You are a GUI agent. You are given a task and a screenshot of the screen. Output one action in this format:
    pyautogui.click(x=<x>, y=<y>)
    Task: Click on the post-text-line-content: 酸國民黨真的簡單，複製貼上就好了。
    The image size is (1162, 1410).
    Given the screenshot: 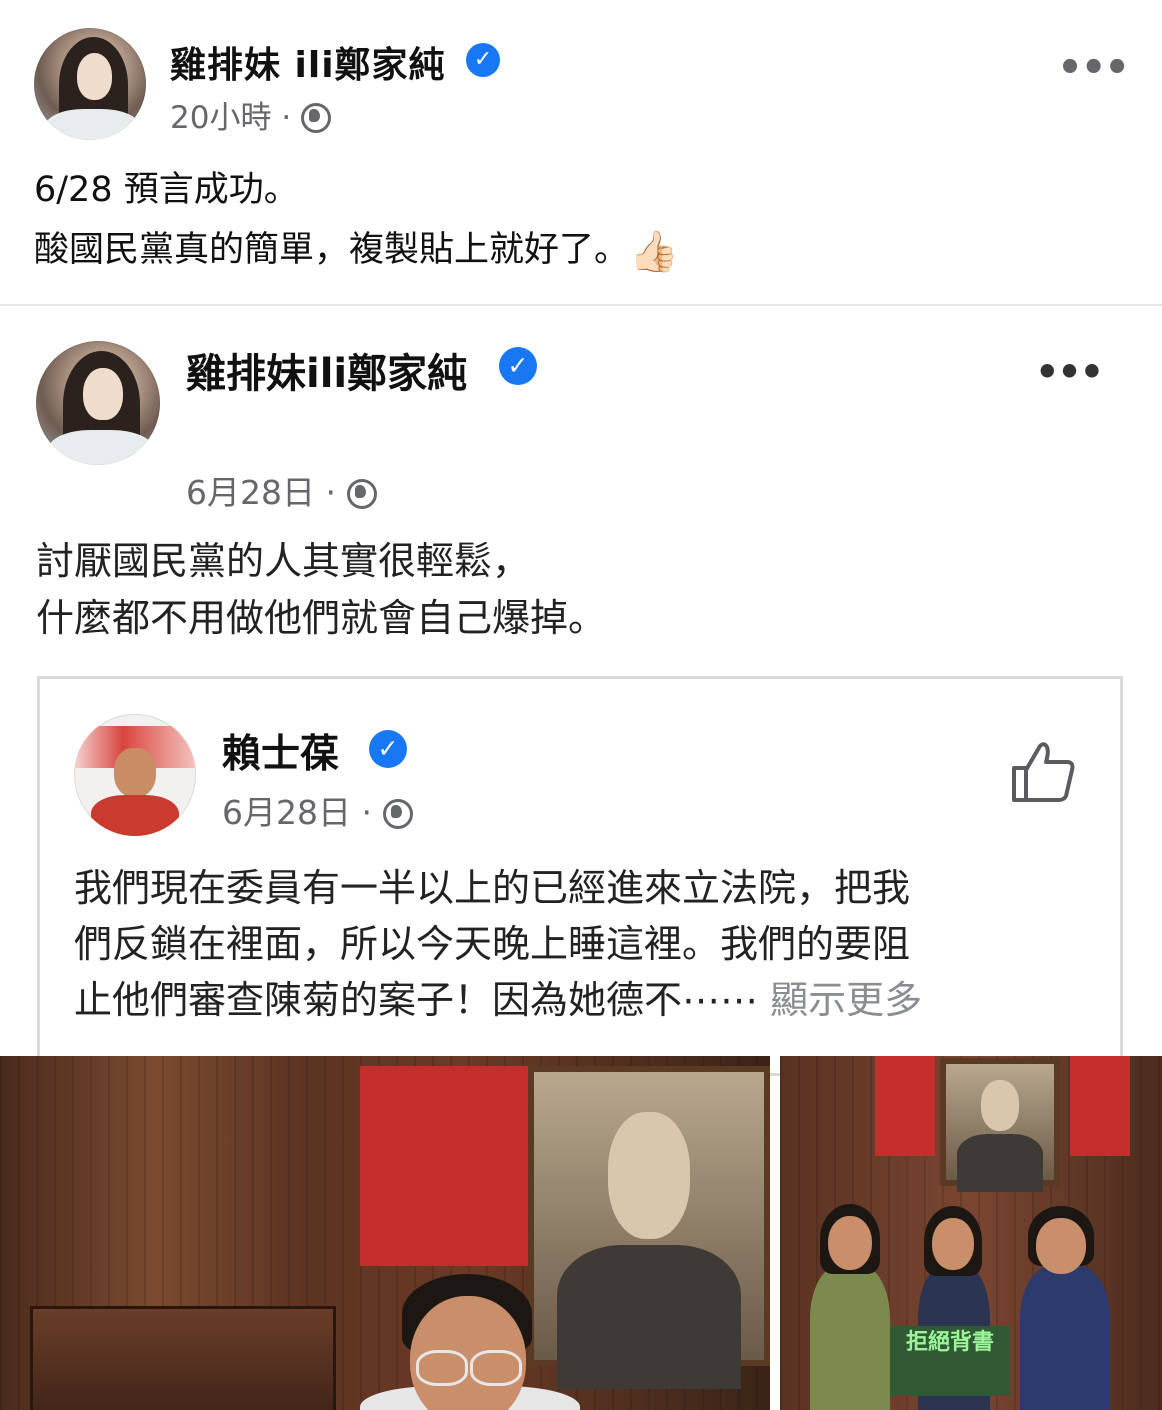 What is the action you would take?
    pyautogui.click(x=332, y=250)
    